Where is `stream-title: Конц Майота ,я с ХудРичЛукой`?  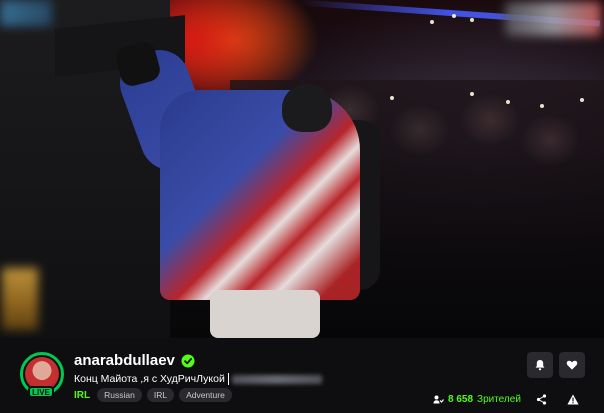 stream-title: Конц Майота ,я с ХудРичЛукой is located at coordinates (149, 379).